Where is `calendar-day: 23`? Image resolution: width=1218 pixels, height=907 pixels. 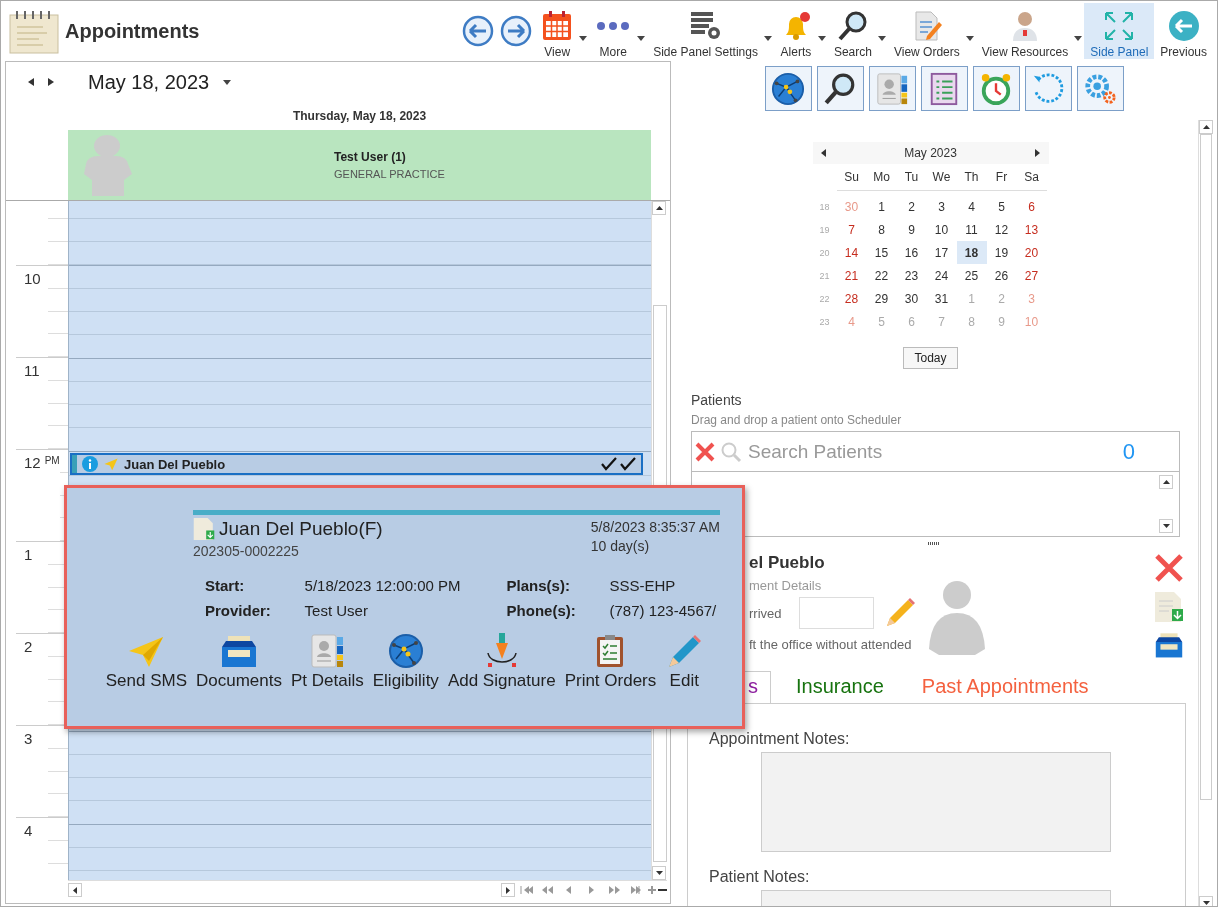 calendar-day: 23 is located at coordinates (911, 275).